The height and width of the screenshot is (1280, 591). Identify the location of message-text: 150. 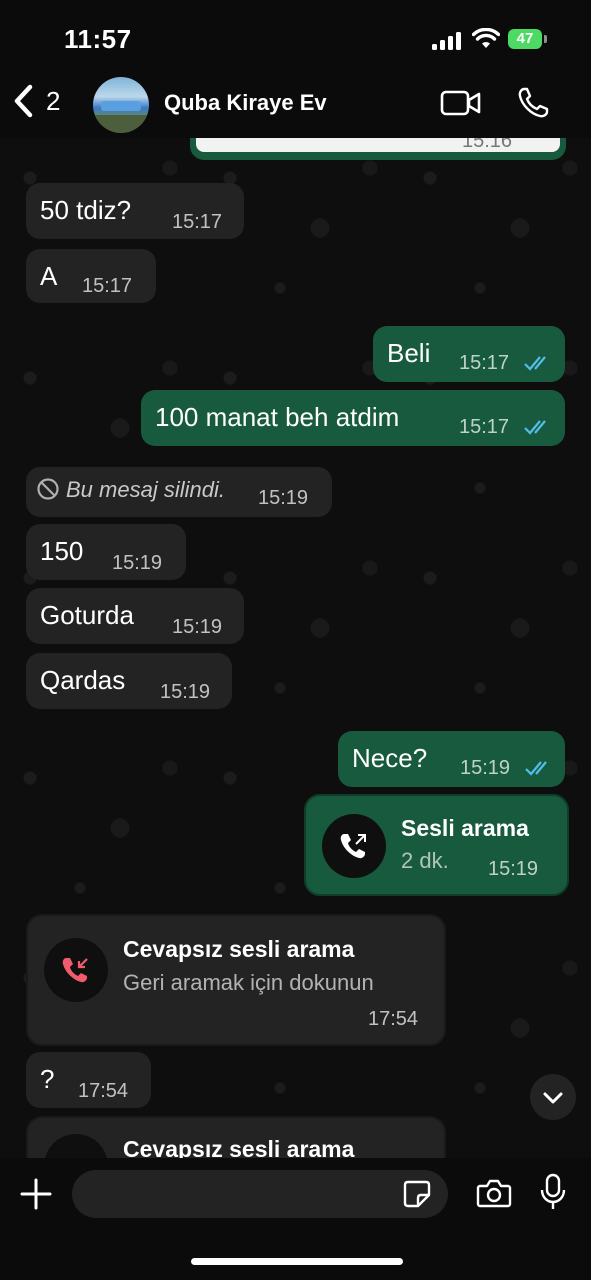
(62, 551).